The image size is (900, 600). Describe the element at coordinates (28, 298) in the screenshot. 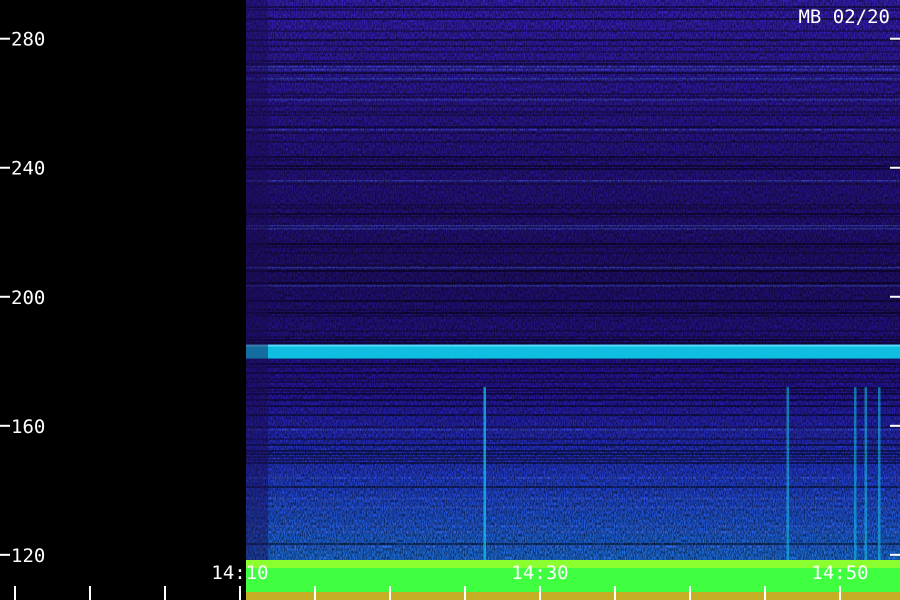

I see `y-tick-label: 200` at that location.